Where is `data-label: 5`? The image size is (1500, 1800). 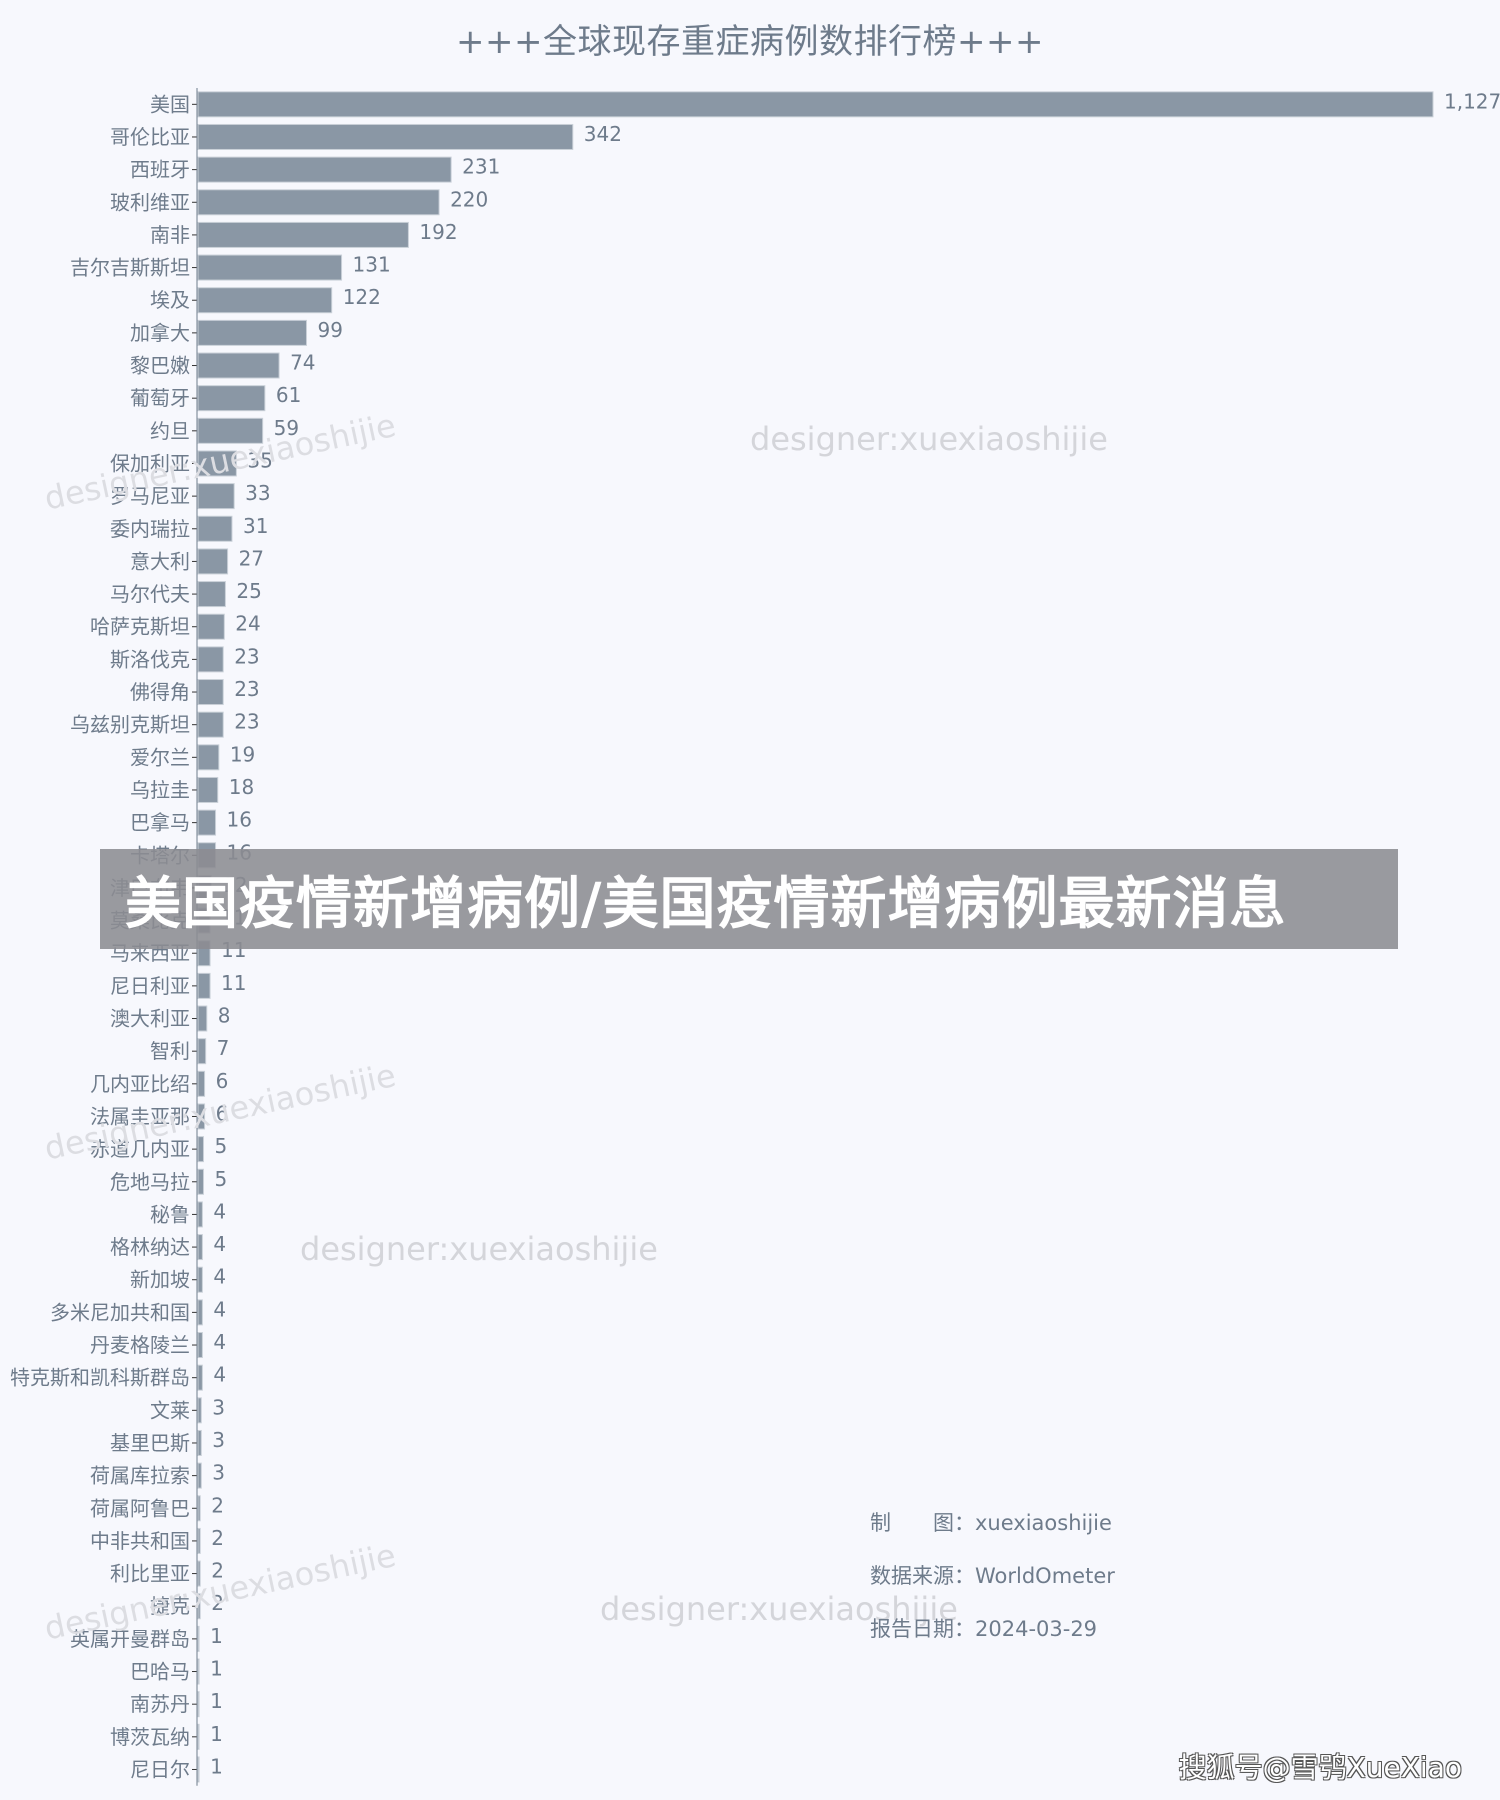 data-label: 5 is located at coordinates (220, 1146).